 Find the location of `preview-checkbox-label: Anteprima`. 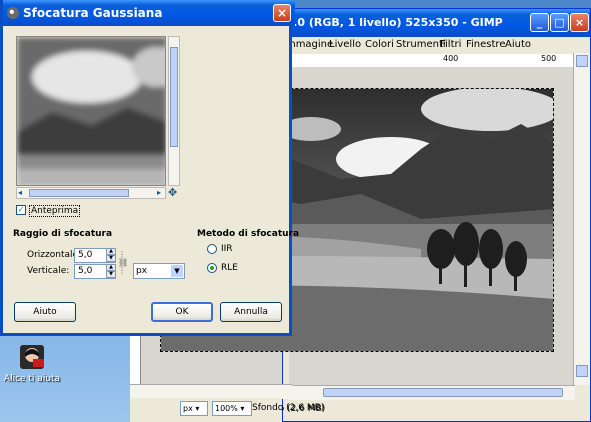

preview-checkbox-label: Anteprima is located at coordinates (55, 211).